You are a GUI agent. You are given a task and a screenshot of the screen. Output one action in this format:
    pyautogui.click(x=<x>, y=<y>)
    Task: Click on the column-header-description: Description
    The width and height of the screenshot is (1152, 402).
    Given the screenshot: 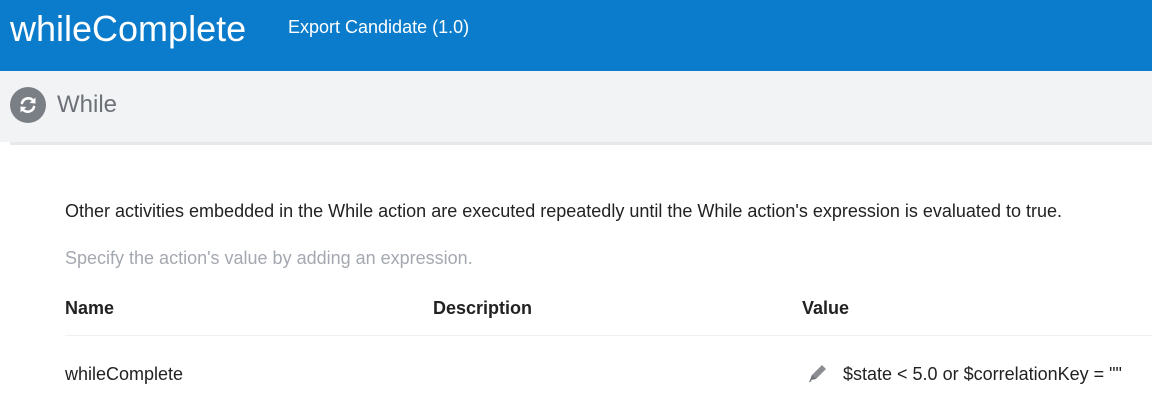 What is the action you would take?
    pyautogui.click(x=483, y=308)
    